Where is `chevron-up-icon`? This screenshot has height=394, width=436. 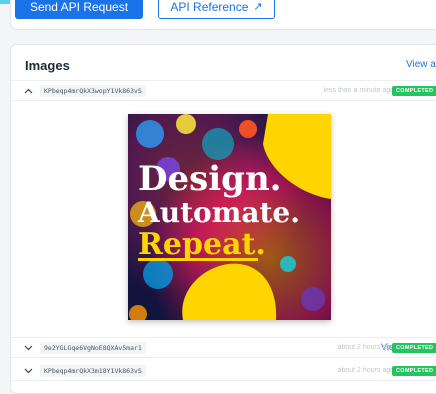 chevron-up-icon is located at coordinates (28, 91).